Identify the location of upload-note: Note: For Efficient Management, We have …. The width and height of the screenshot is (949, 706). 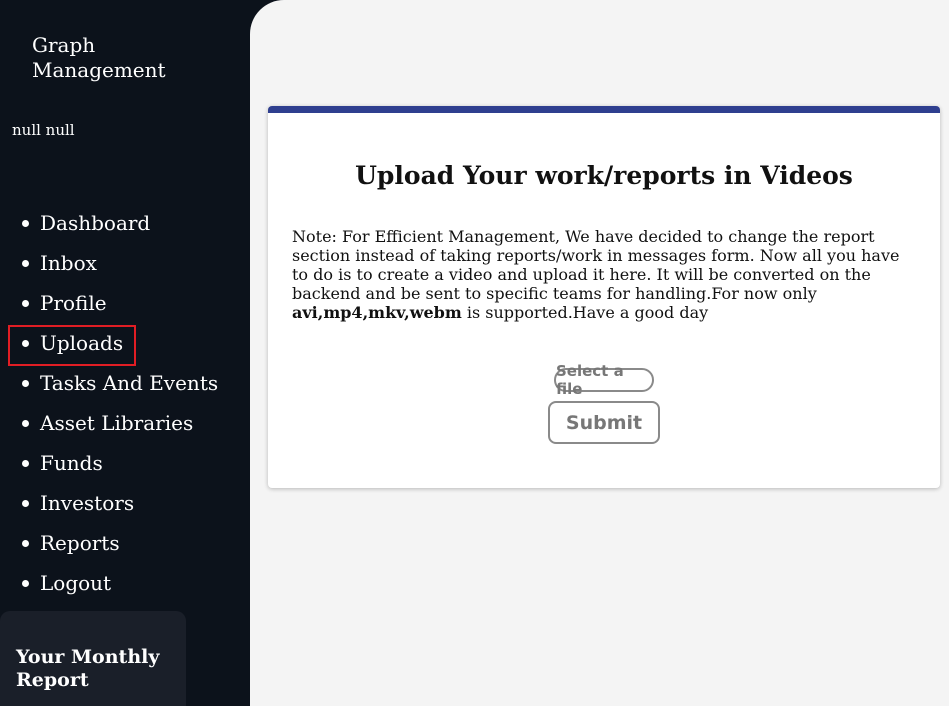
(603, 274).